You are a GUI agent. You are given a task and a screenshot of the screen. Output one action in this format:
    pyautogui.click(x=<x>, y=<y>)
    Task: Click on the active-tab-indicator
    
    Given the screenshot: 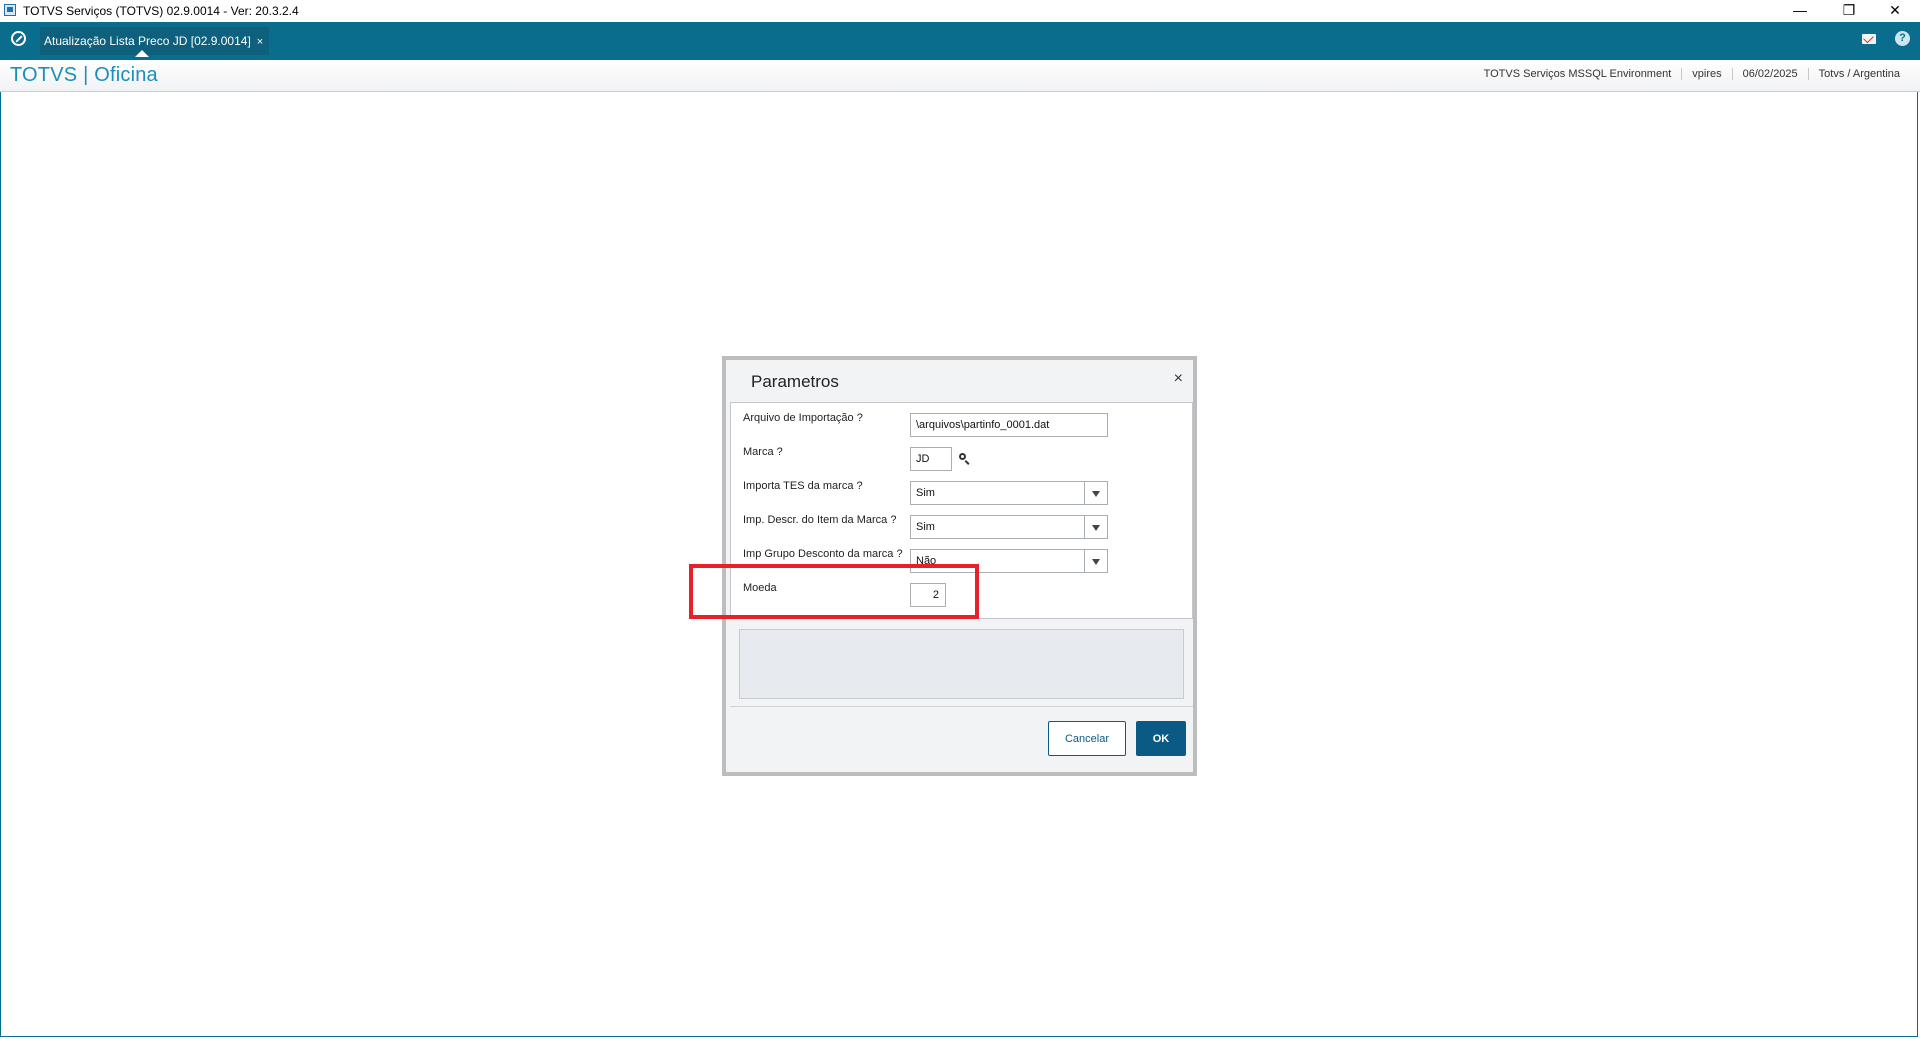 What is the action you would take?
    pyautogui.click(x=142, y=53)
    